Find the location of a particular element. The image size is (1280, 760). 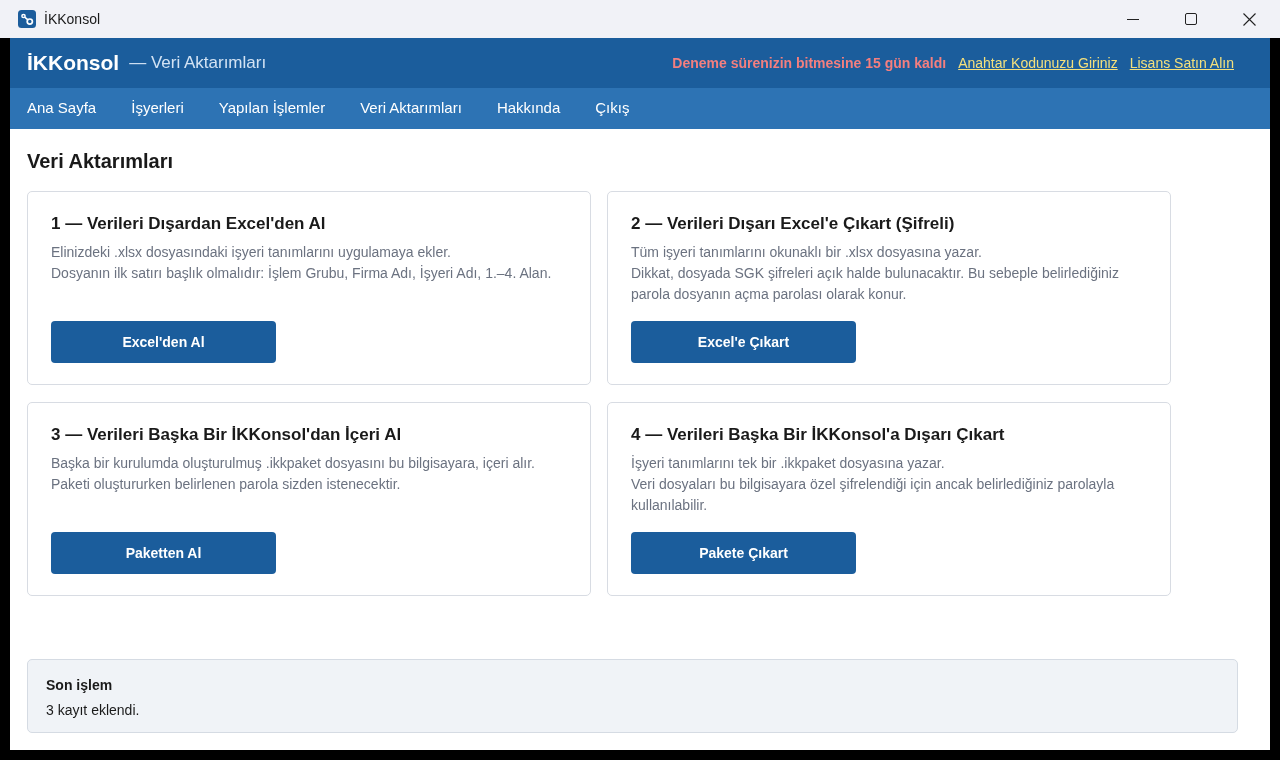

brand-title: İKKonsol is located at coordinates (73, 63).